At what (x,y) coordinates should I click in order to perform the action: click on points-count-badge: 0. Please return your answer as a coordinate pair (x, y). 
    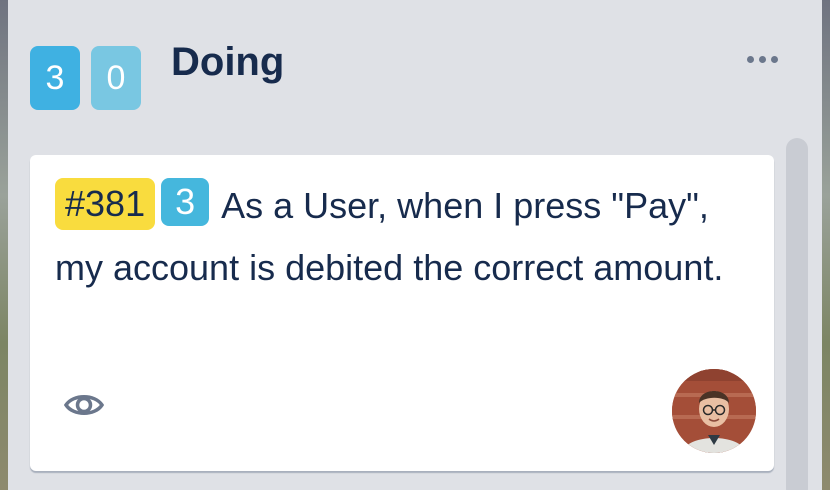
    Looking at the image, I should click on (116, 78).